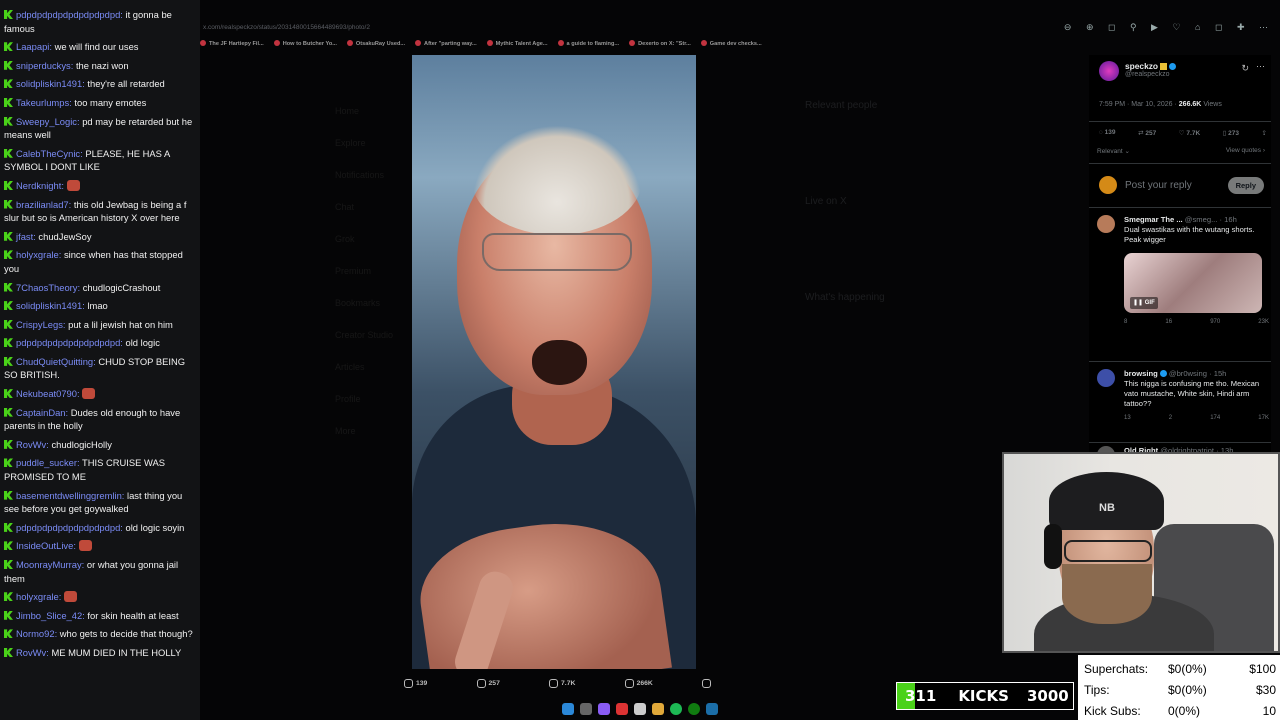  What do you see at coordinates (35, 633) in the screenshot?
I see `chat-username: Normo92` at bounding box center [35, 633].